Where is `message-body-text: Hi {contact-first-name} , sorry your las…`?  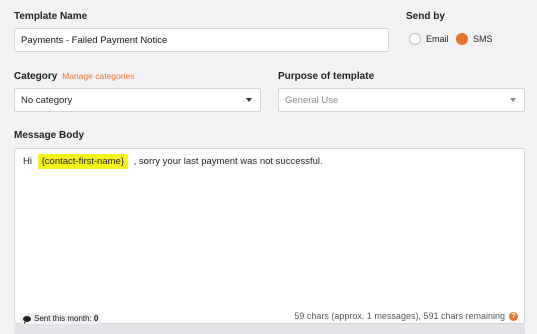 message-body-text: Hi {contact-first-name} , sorry your las… is located at coordinates (173, 161).